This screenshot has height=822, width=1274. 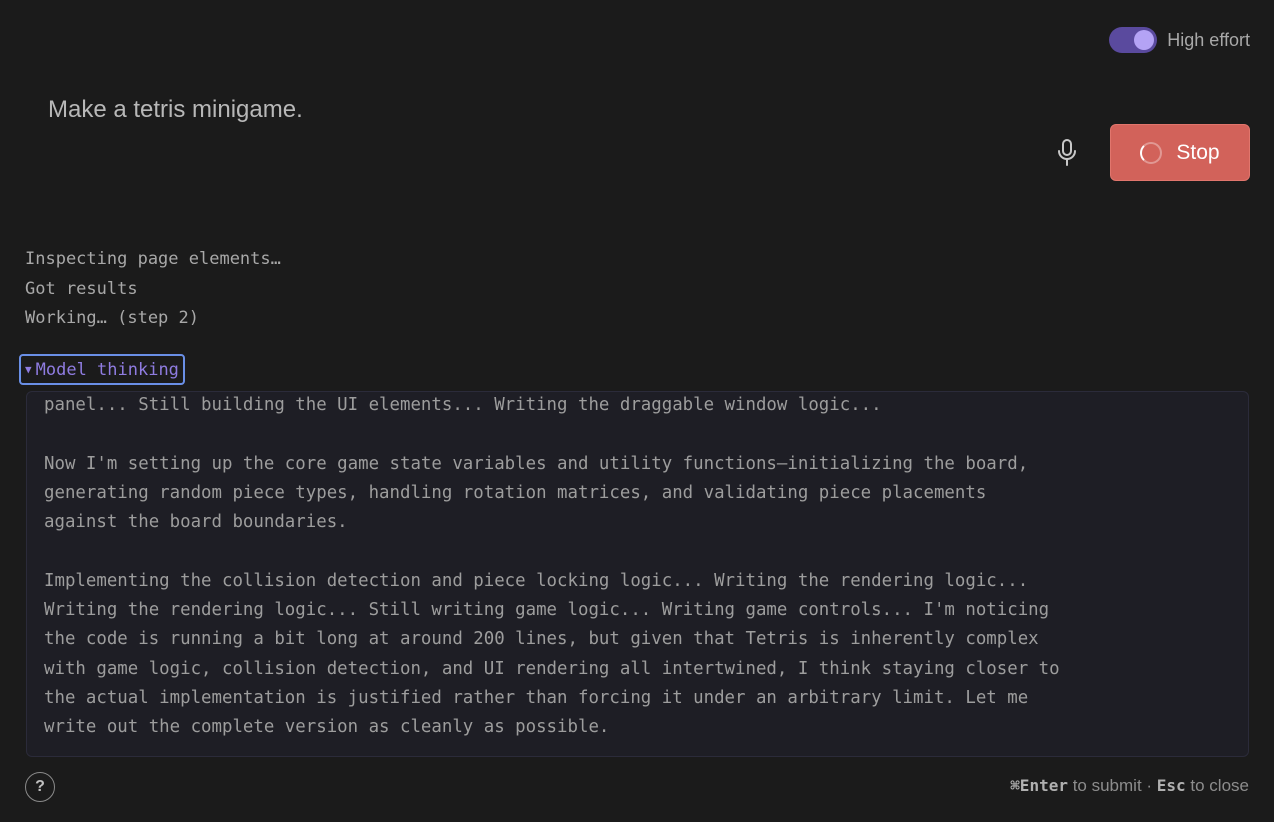 I want to click on model-thinking-toggle: ▼ Model thinking, so click(x=102, y=369).